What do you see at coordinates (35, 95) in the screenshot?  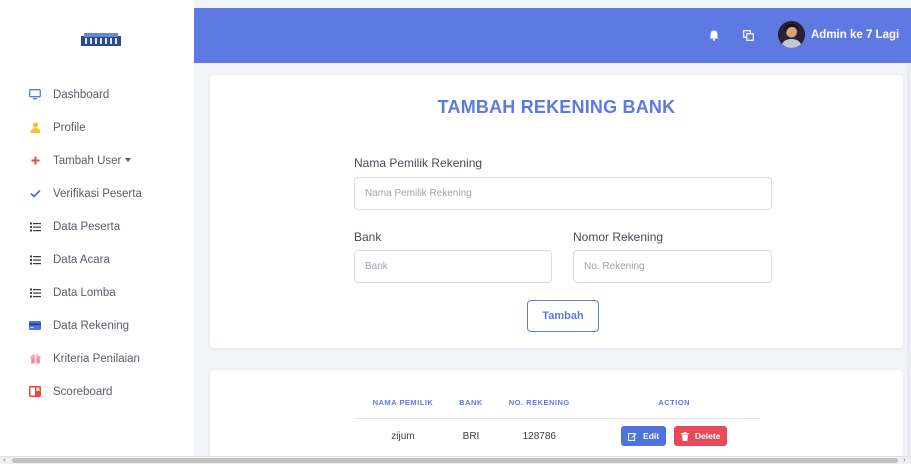 I see `monitor-icon` at bounding box center [35, 95].